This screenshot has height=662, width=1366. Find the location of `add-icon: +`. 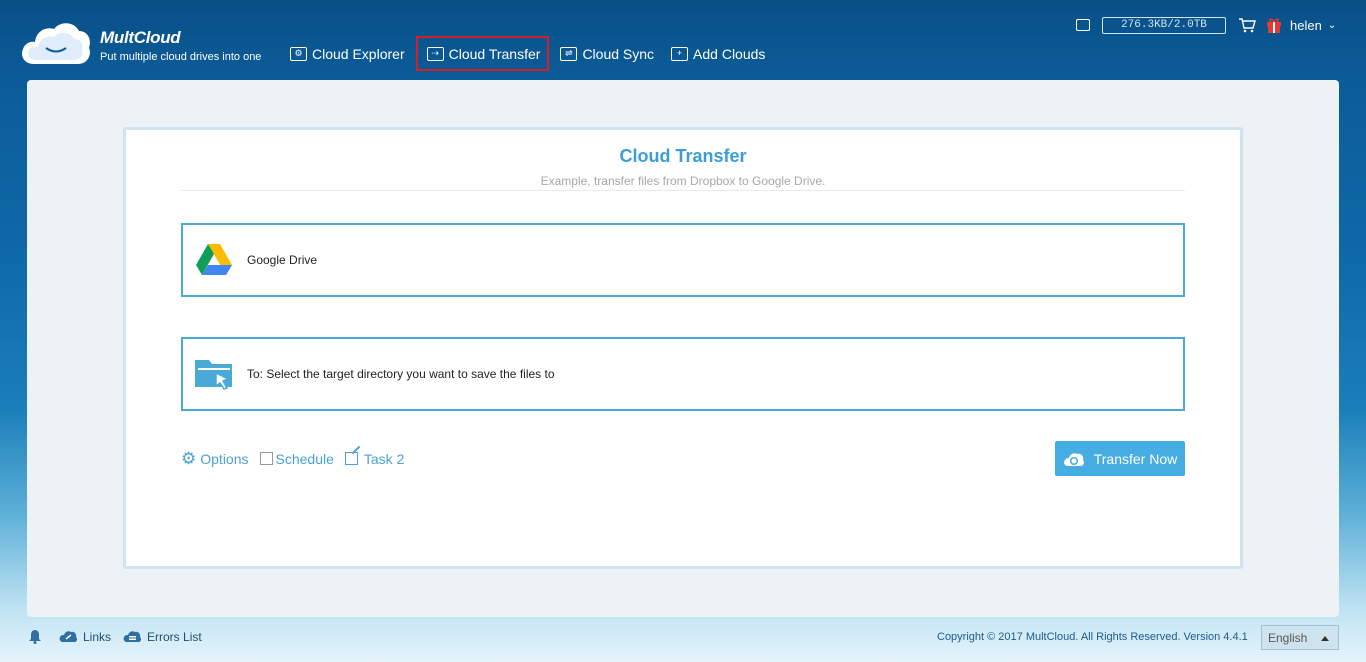

add-icon: + is located at coordinates (680, 53).